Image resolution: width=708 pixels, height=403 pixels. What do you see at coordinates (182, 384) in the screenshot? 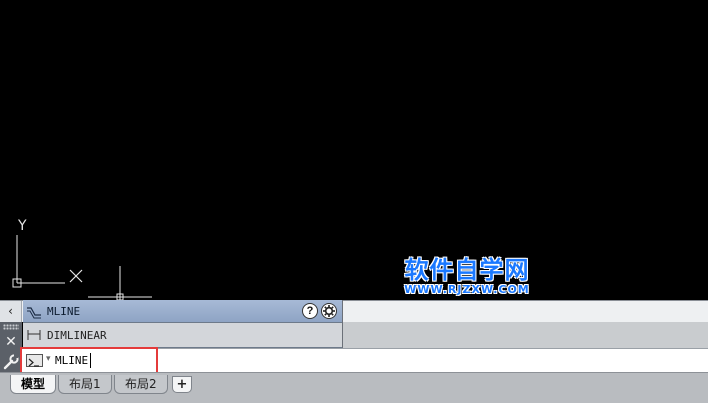
I see `add-layout-button: +` at bounding box center [182, 384].